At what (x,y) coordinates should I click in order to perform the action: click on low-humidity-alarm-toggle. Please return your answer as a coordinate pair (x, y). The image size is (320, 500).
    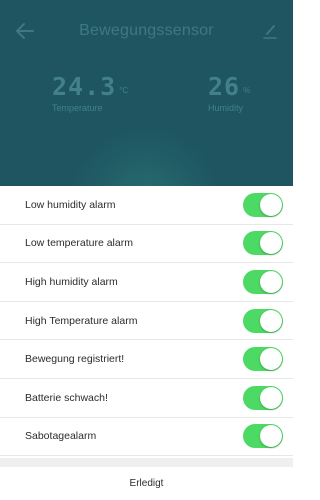
    Looking at the image, I should click on (263, 204).